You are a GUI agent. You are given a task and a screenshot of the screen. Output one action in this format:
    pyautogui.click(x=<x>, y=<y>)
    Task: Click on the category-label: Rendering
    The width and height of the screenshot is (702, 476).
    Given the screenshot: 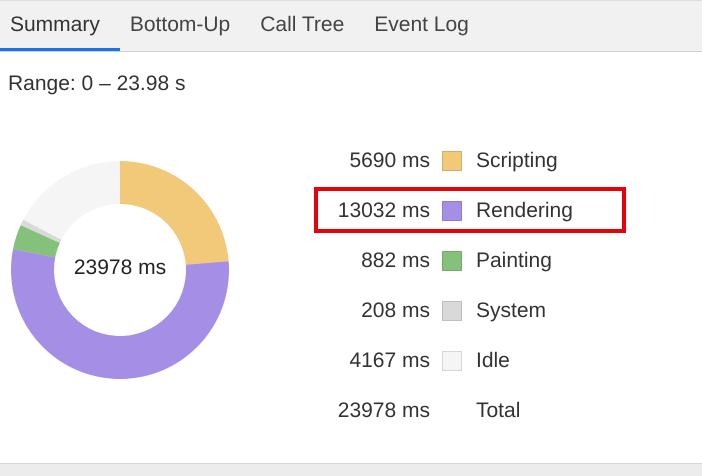 What is the action you would take?
    pyautogui.click(x=524, y=211)
    